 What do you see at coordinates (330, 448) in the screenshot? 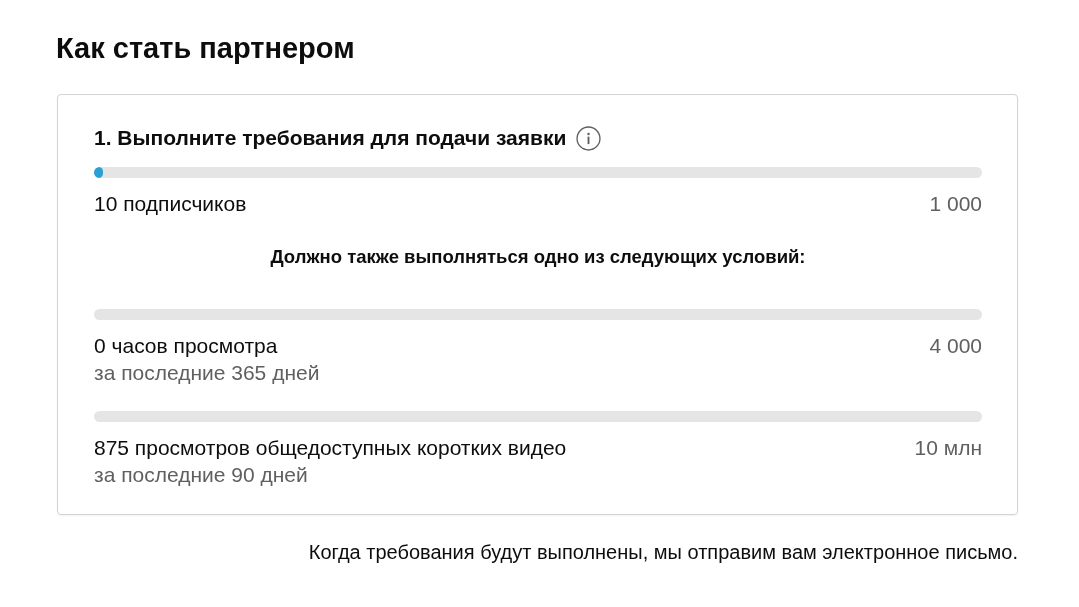
I see `requirement-label: 875 просмотров общедоступных коротких видео` at bounding box center [330, 448].